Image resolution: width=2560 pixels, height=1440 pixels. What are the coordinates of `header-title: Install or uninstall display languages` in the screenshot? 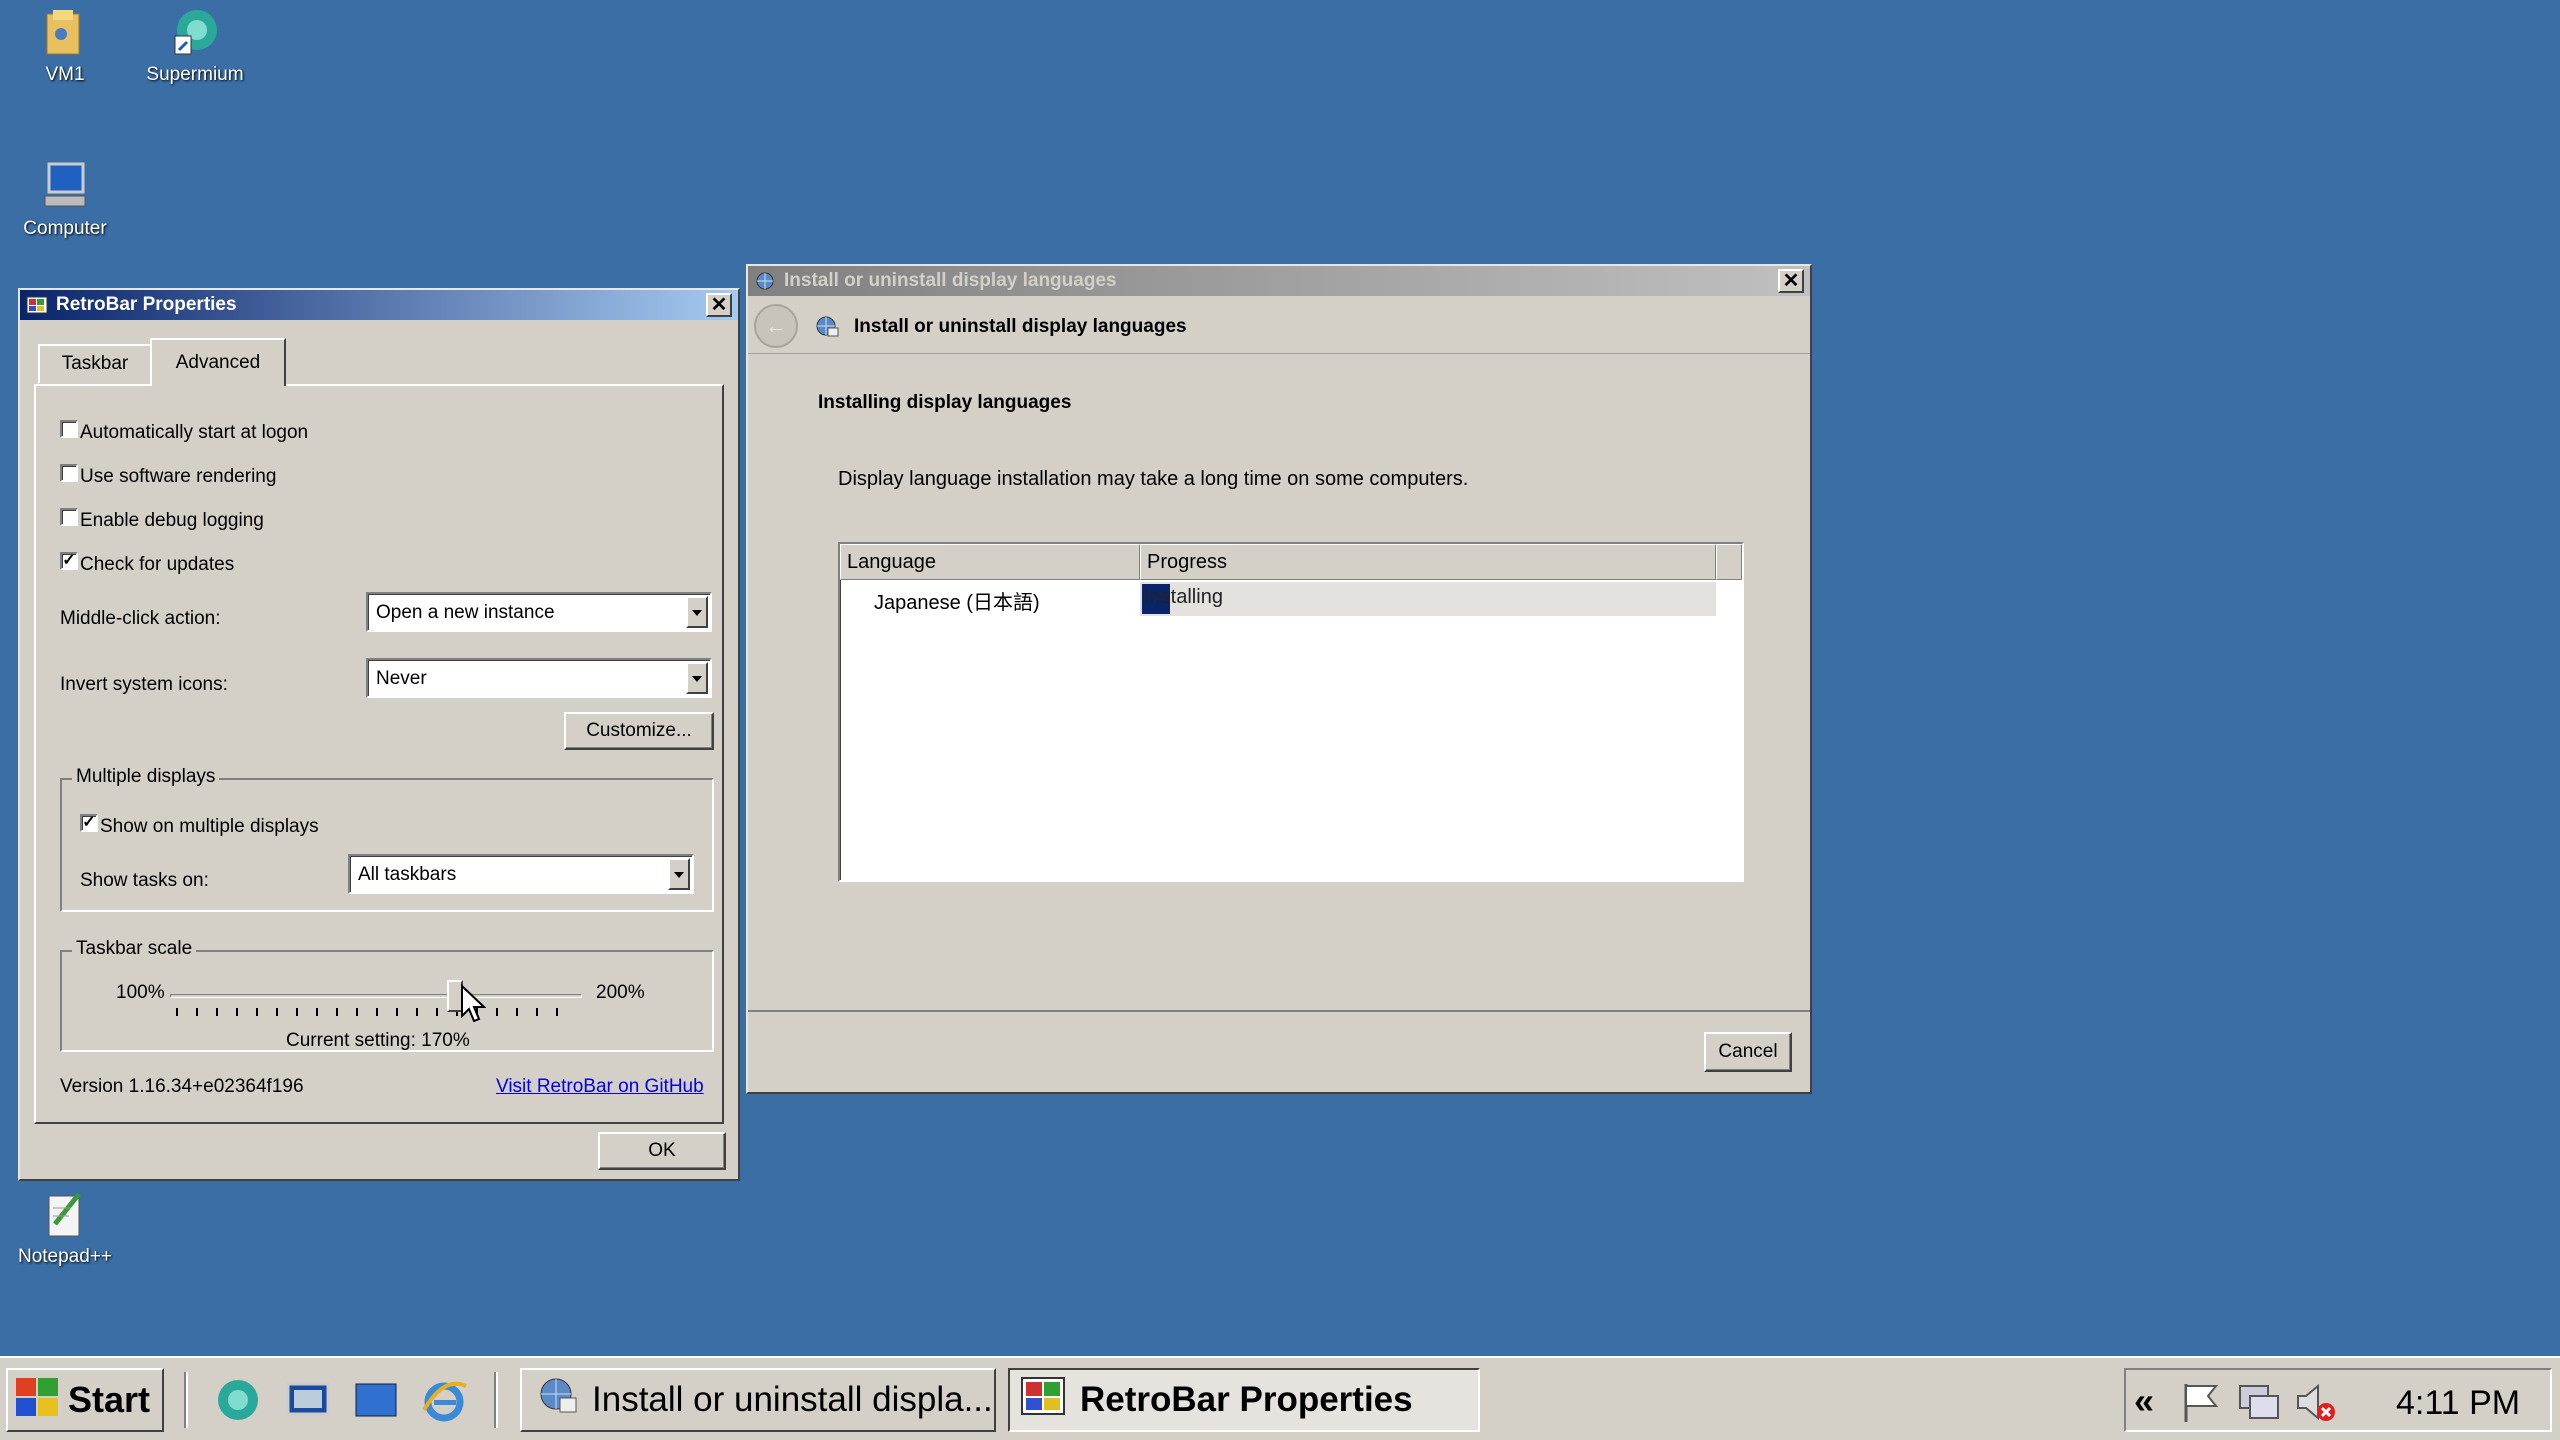 It's located at (1020, 326).